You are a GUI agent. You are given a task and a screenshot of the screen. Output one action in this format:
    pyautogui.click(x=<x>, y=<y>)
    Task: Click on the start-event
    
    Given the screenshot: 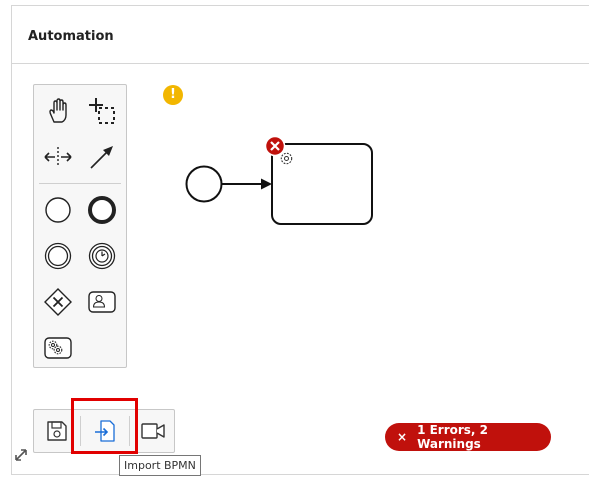 What is the action you would take?
    pyautogui.click(x=204, y=184)
    